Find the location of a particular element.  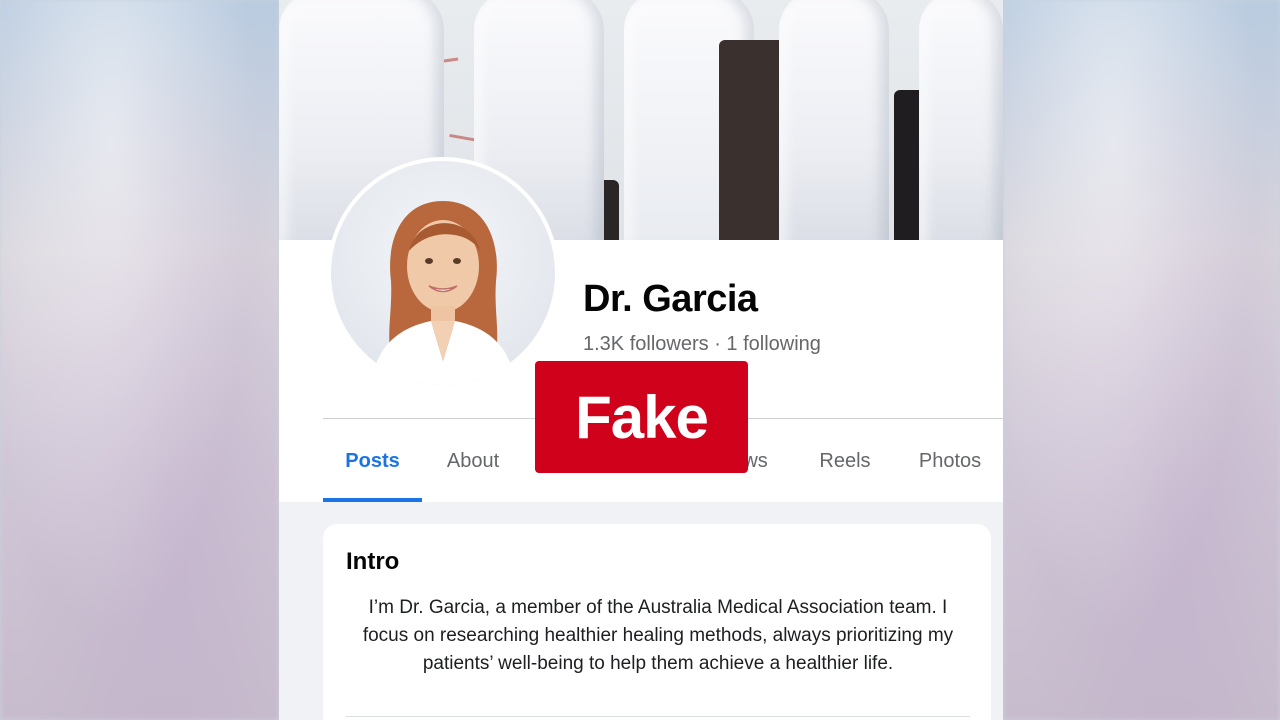

fake-warning-label: Fake is located at coordinates (641, 417).